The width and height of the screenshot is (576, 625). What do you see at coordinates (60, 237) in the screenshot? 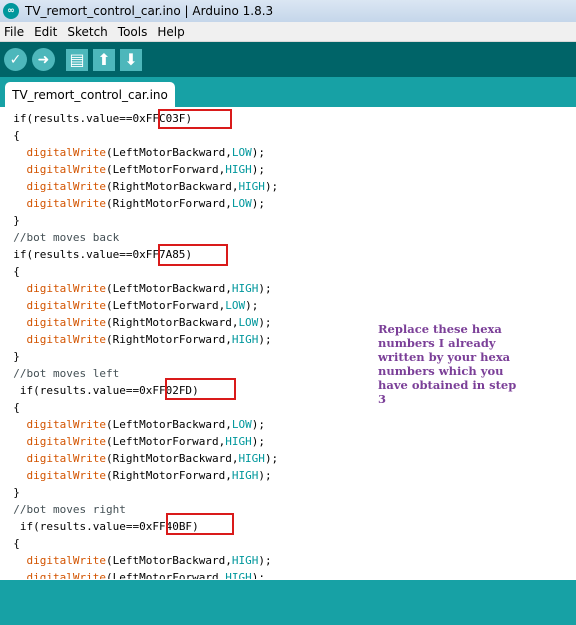
I see `comment-token: //bot moves back` at bounding box center [60, 237].